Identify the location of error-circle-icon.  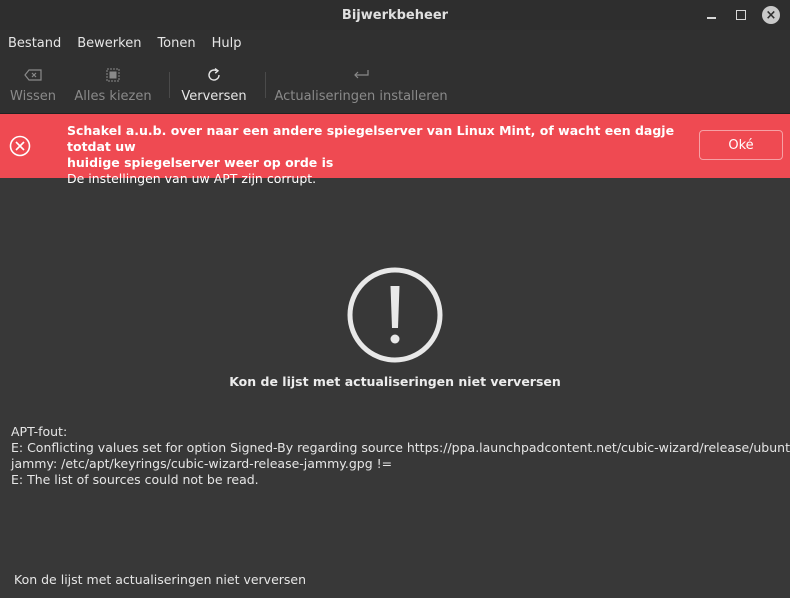
(20, 146).